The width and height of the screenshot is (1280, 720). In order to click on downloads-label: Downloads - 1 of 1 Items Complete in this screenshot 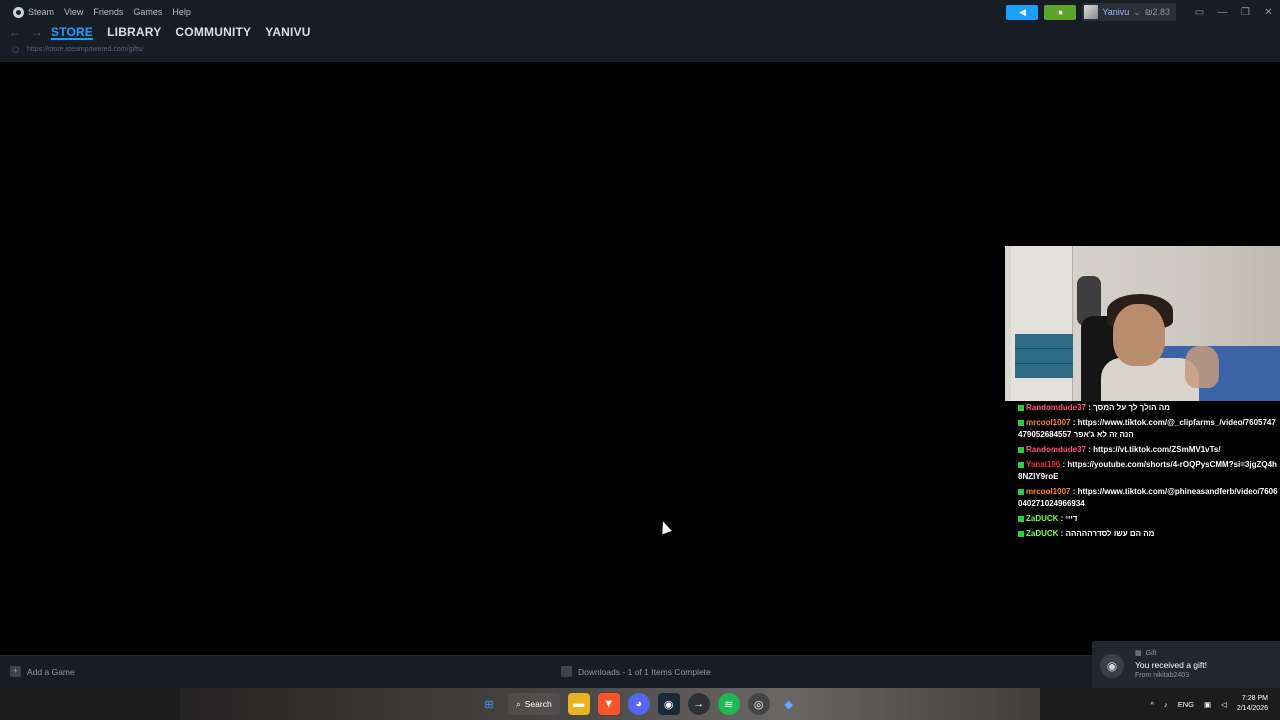, I will do `click(644, 671)`.